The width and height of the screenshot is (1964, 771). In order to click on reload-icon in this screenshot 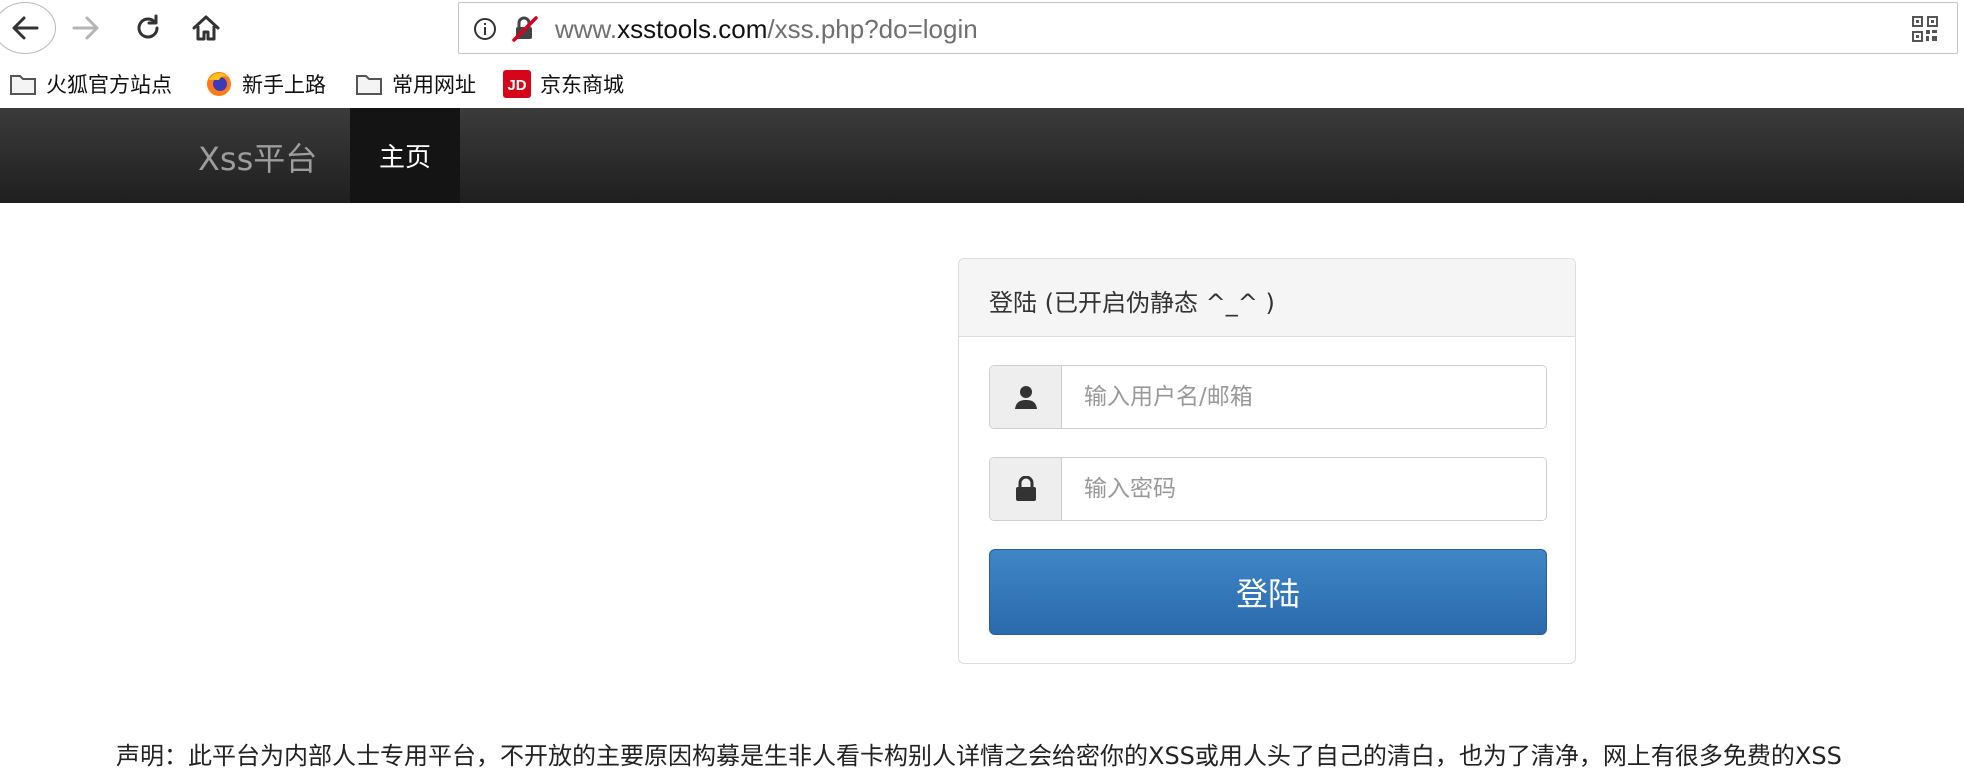, I will do `click(148, 26)`.